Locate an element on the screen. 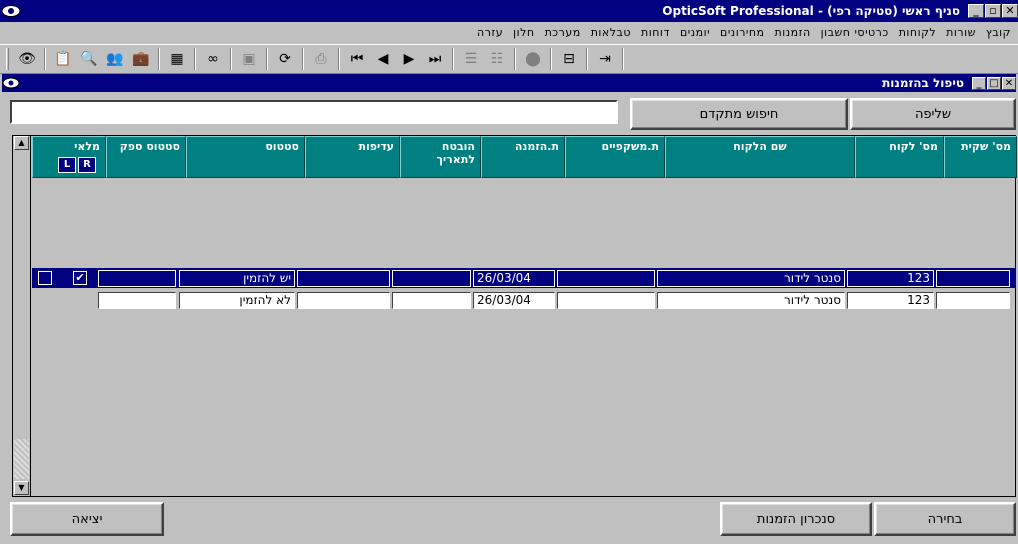 The height and width of the screenshot is (544, 1018). menu-orders: הזמנות is located at coordinates (793, 32).